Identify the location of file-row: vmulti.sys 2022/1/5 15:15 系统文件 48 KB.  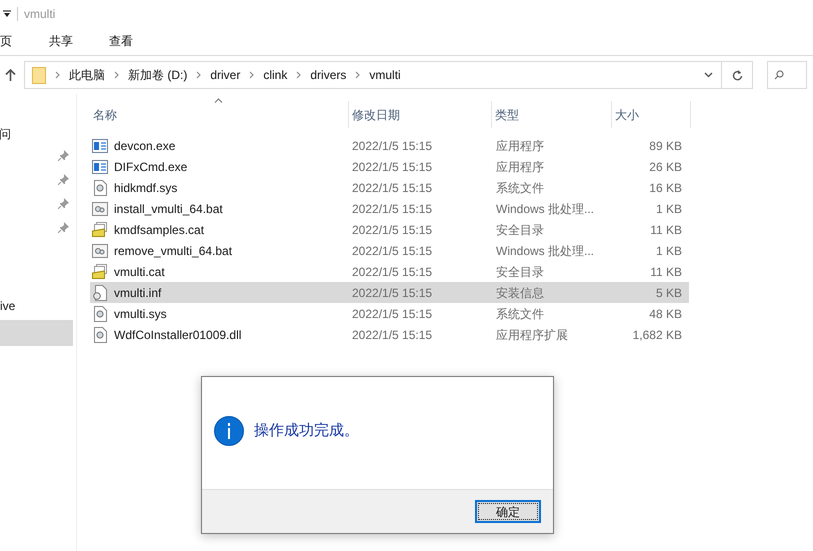
(389, 313).